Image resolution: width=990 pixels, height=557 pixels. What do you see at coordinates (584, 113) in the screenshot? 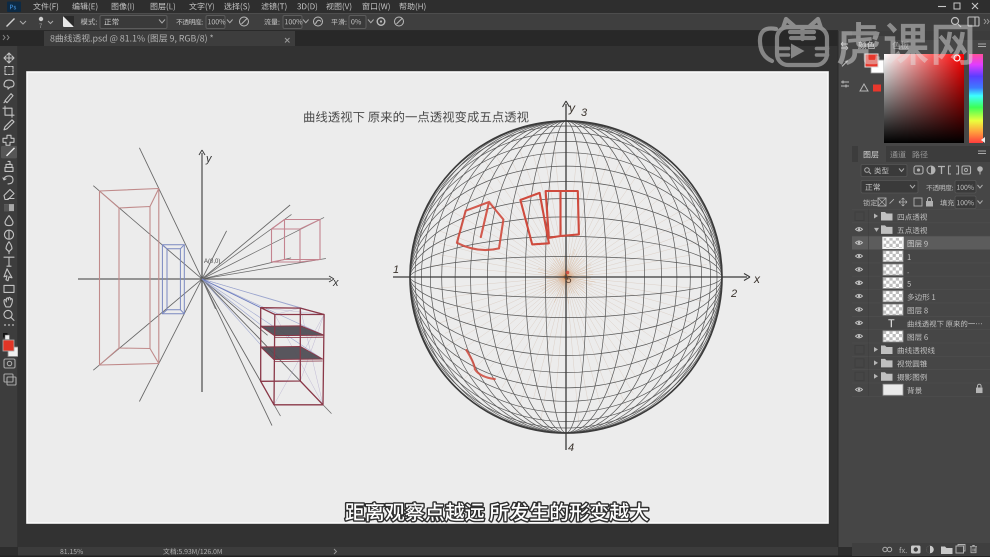
I see `svg-text: 3` at bounding box center [584, 113].